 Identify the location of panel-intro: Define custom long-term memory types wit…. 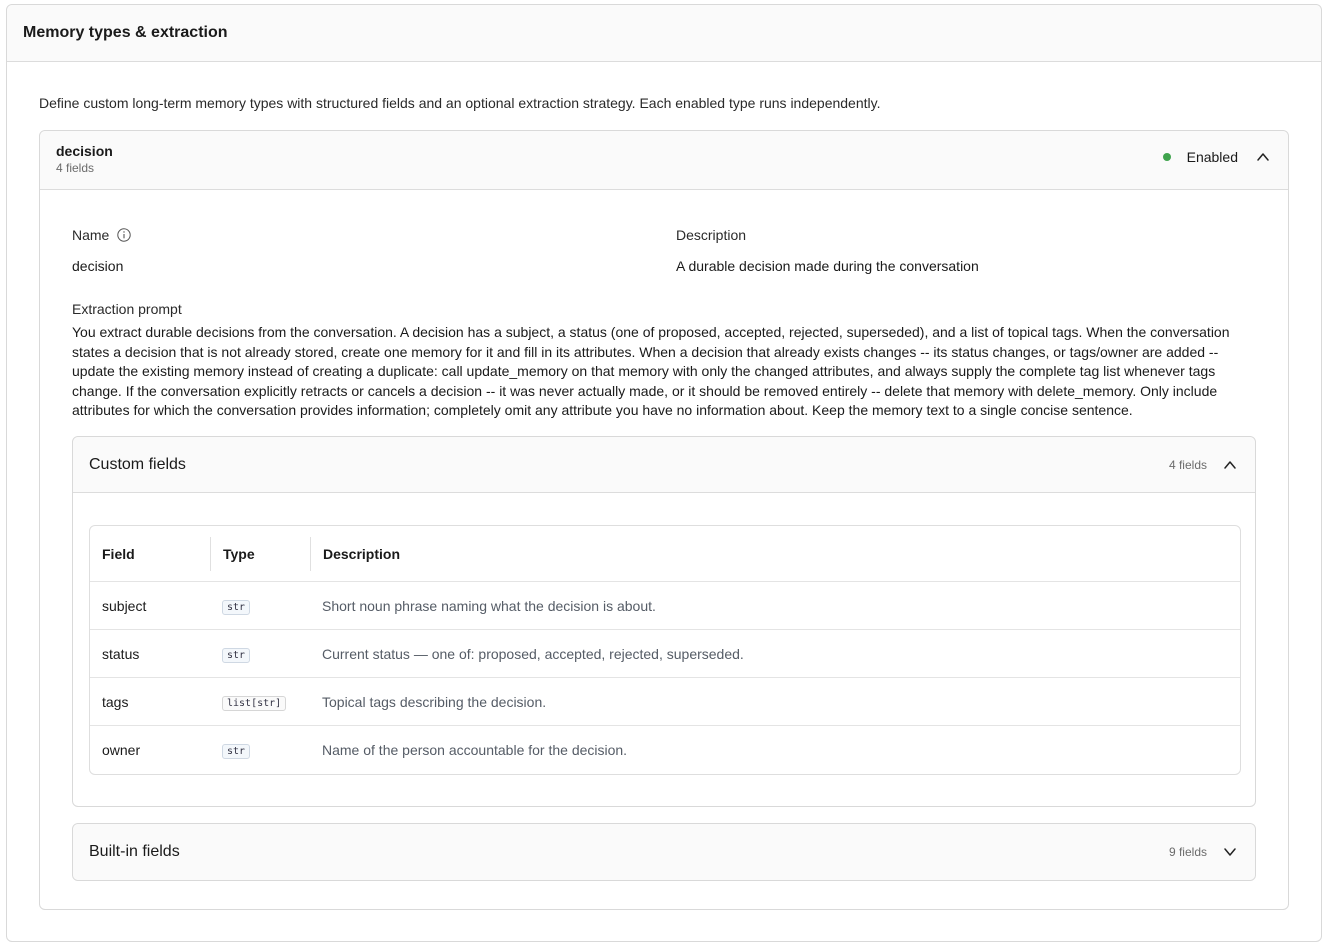
(460, 103).